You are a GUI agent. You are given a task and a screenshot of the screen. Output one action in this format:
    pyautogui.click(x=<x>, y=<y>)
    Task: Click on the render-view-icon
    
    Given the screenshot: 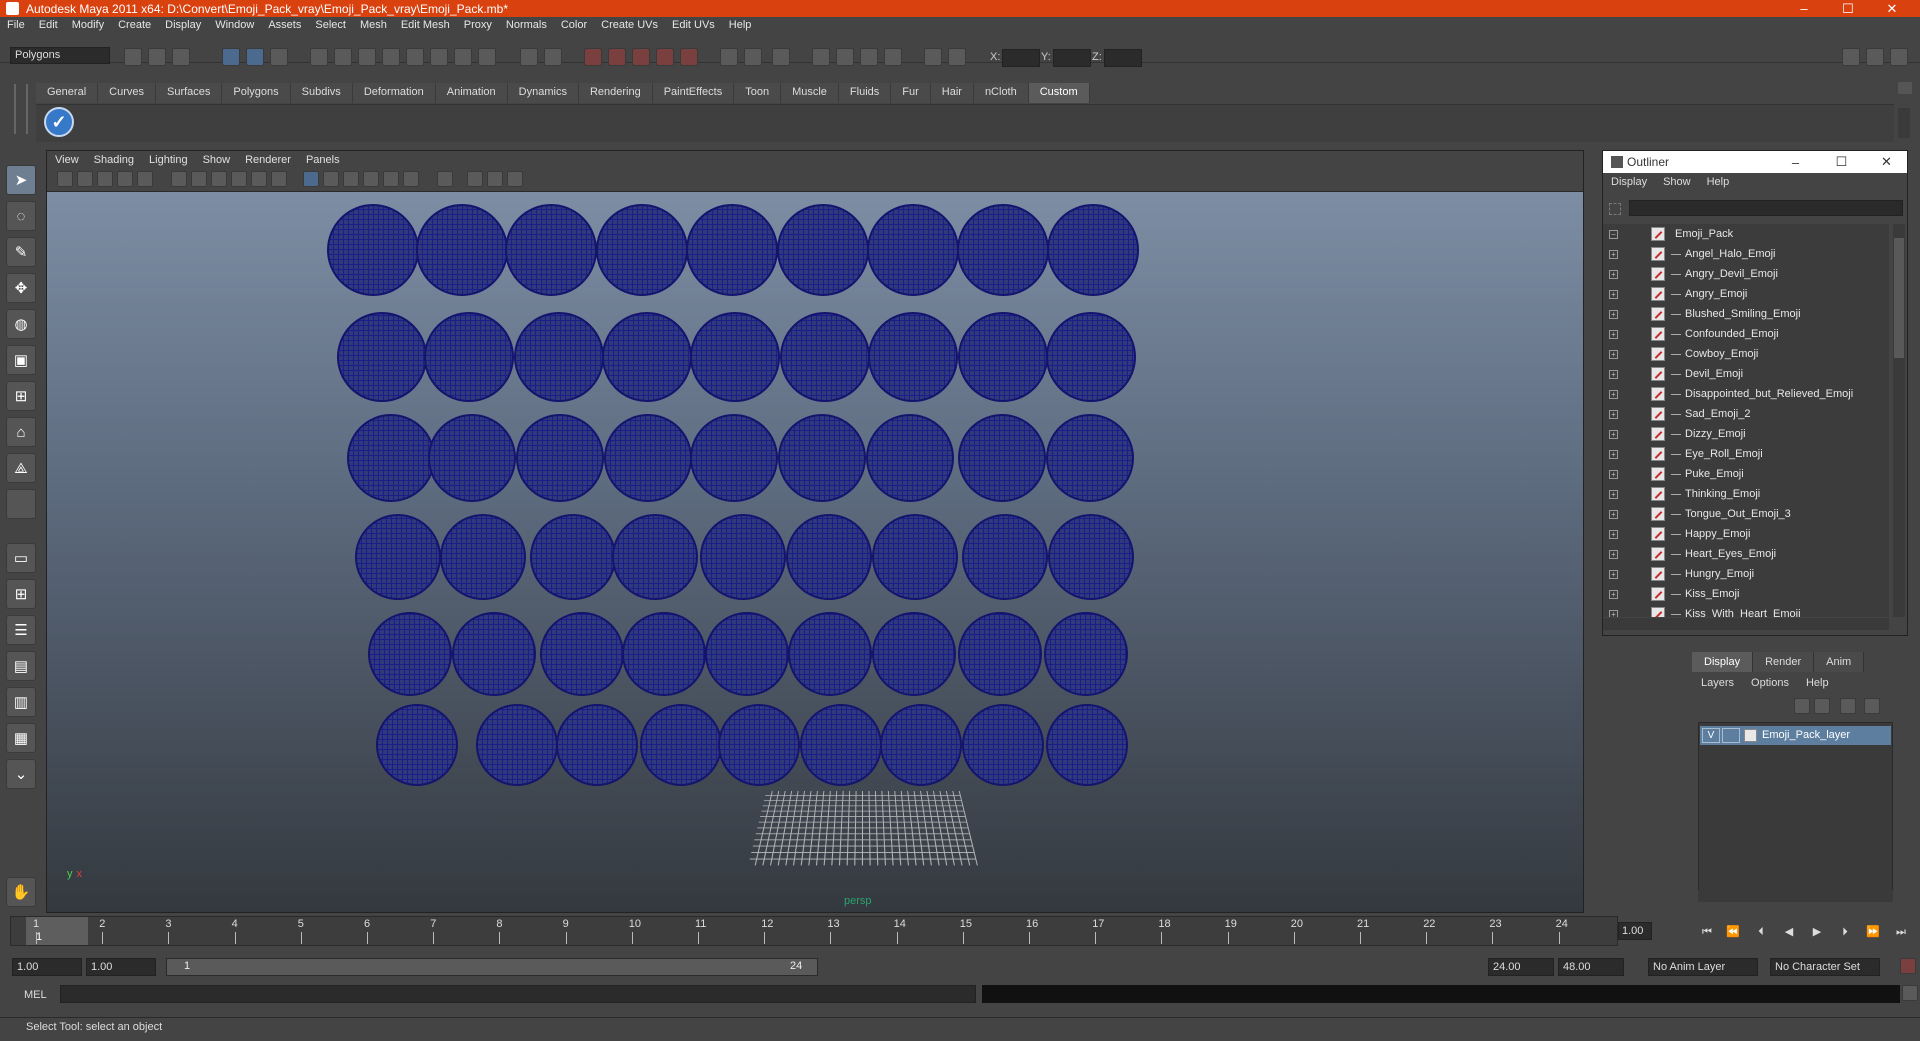 What is the action you would take?
    pyautogui.click(x=689, y=57)
    